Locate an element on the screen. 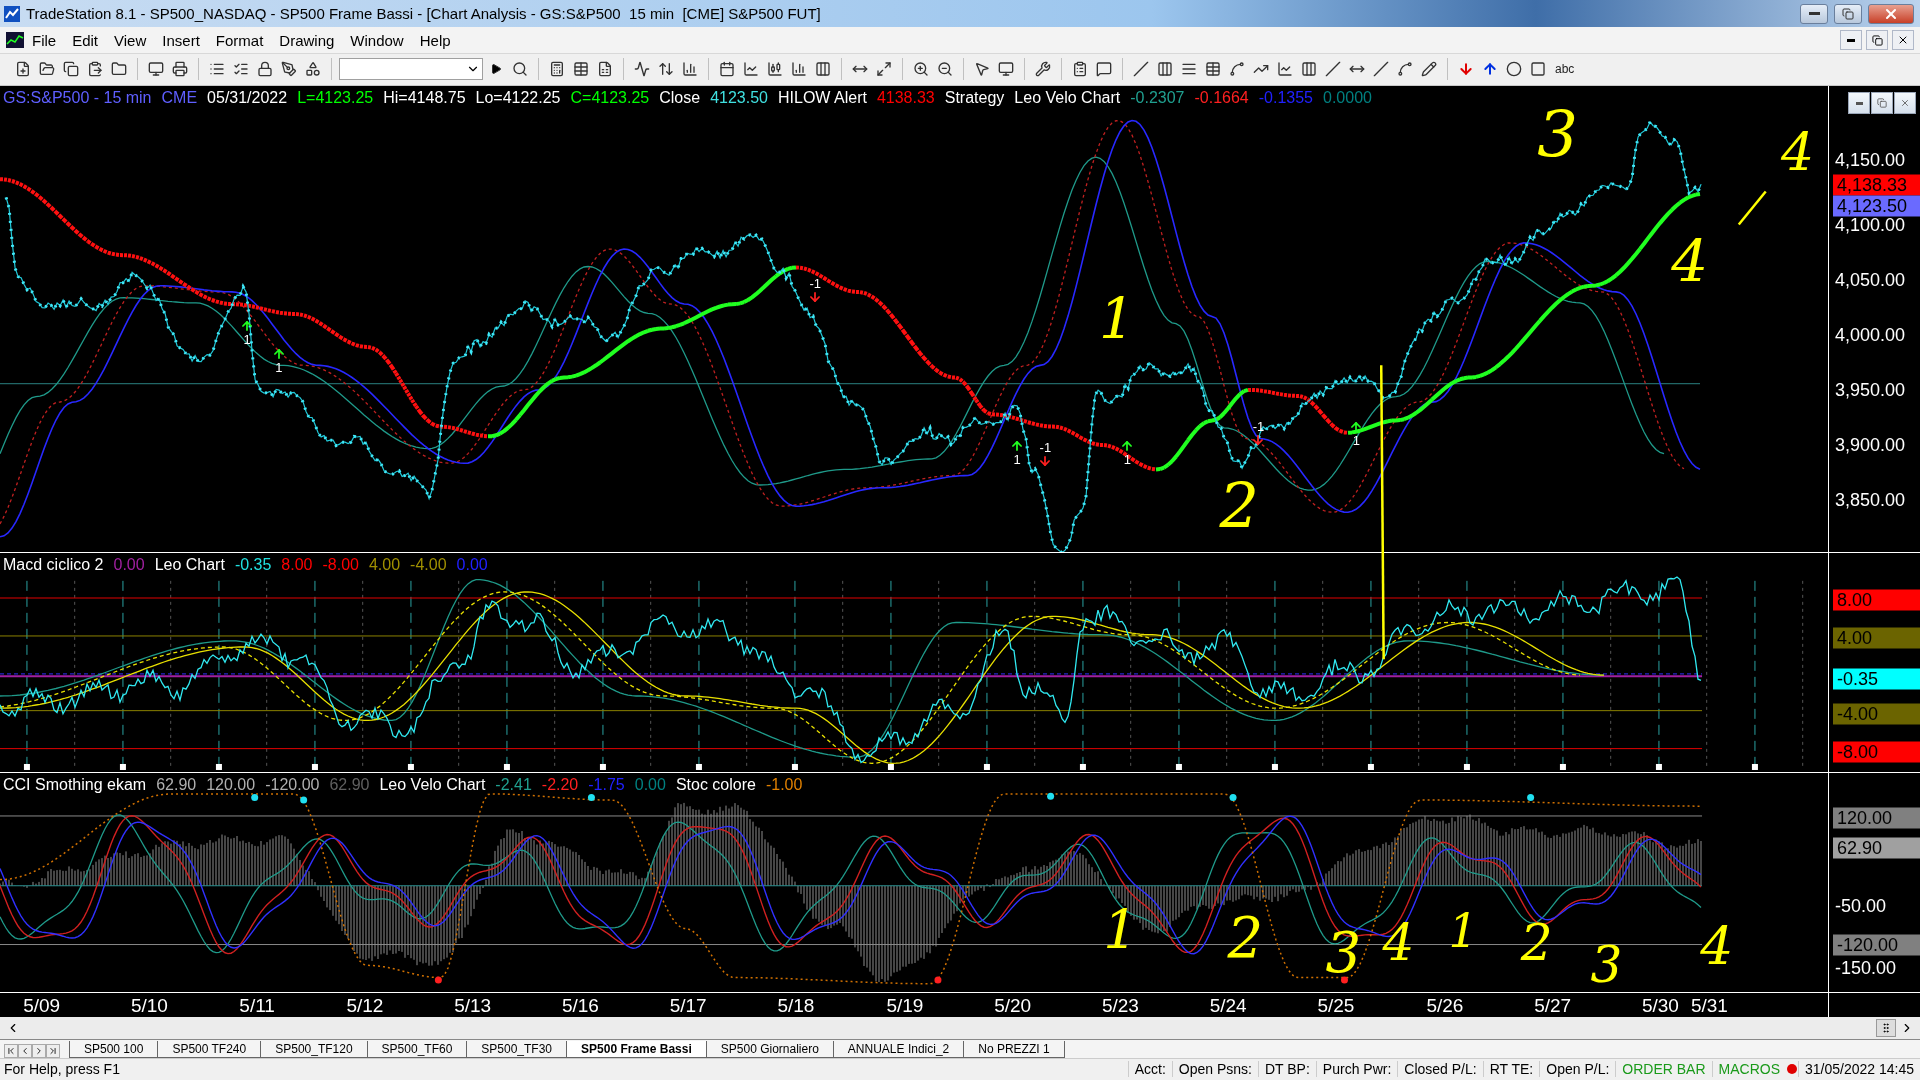 The image size is (1920, 1080). legend-text: 0.0000 is located at coordinates (1347, 98).